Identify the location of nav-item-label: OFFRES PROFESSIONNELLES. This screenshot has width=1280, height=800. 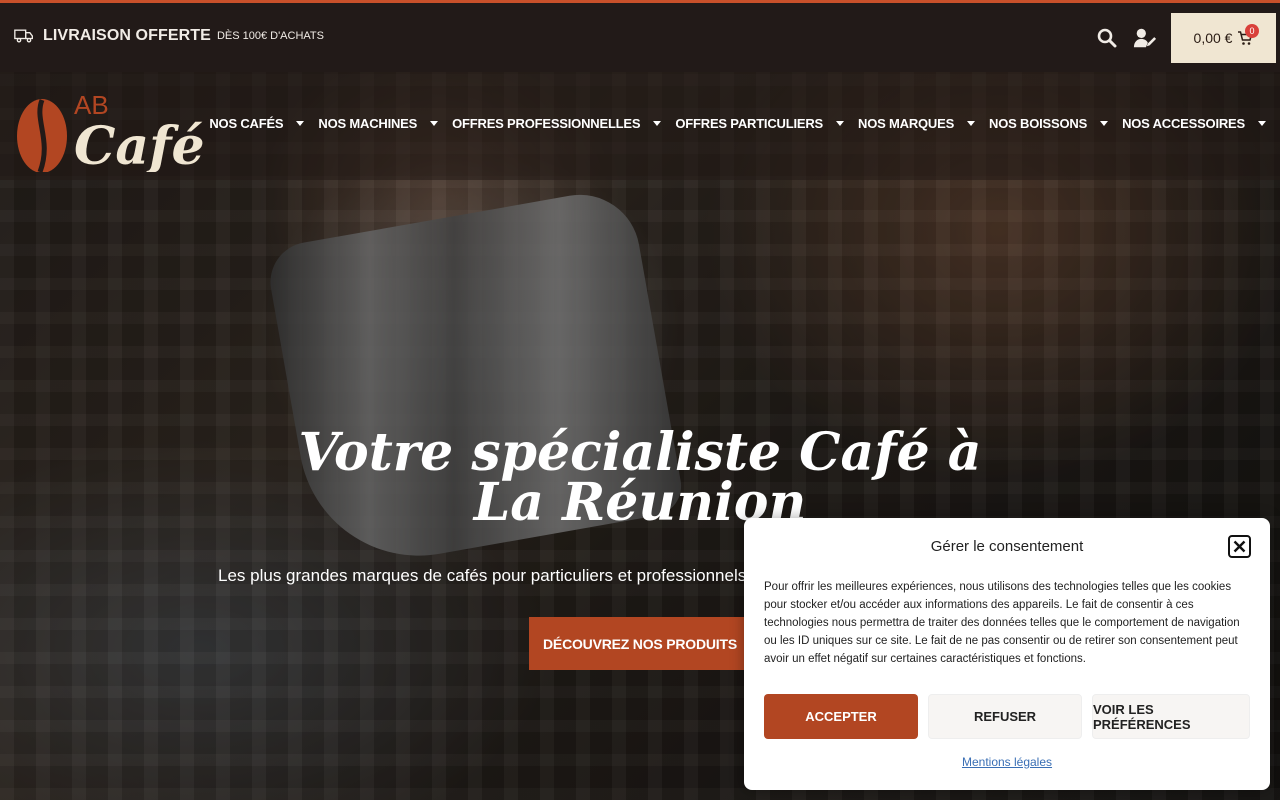
(546, 123).